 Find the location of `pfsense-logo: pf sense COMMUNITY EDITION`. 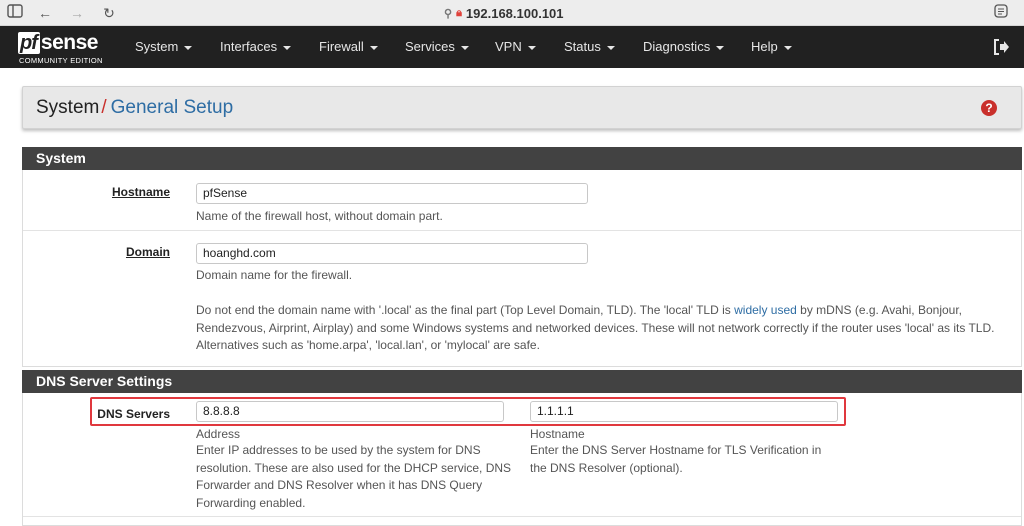

pfsense-logo: pf sense COMMUNITY EDITION is located at coordinates (66, 48).